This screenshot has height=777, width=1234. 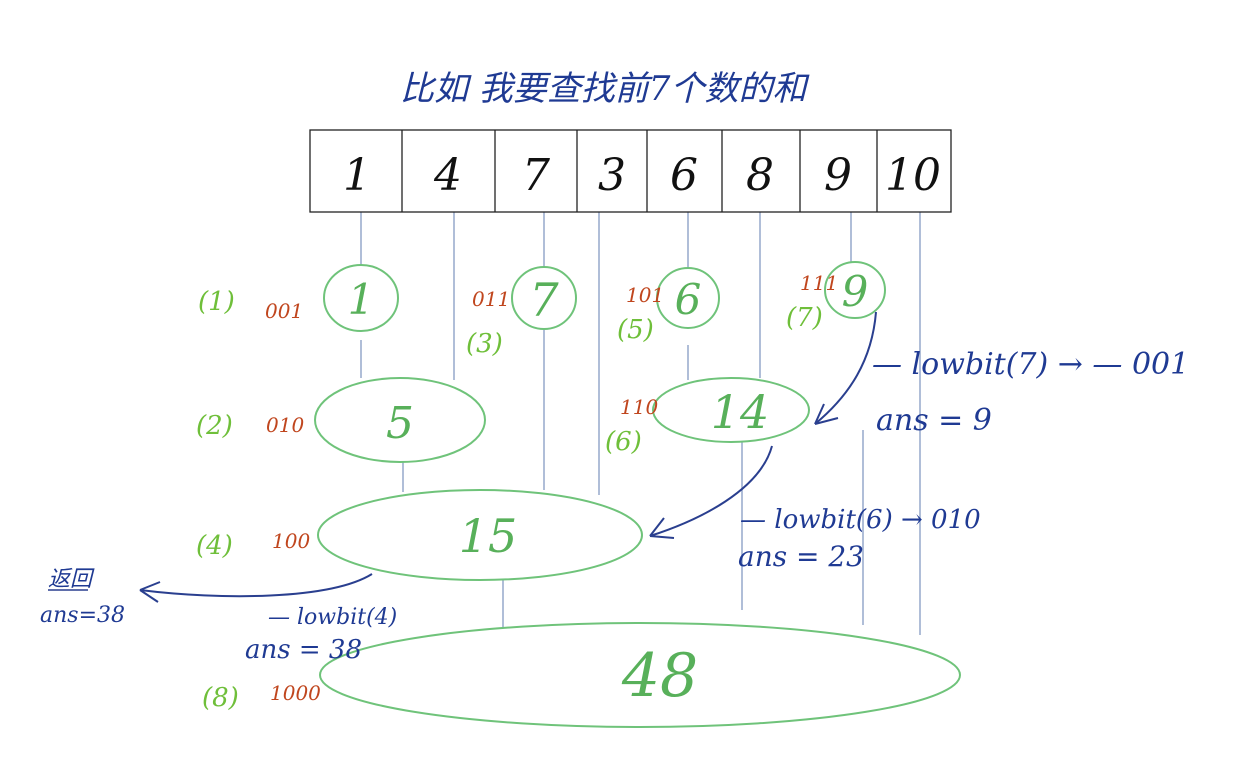 What do you see at coordinates (623, 442) in the screenshot?
I see `node-index: (6)` at bounding box center [623, 442].